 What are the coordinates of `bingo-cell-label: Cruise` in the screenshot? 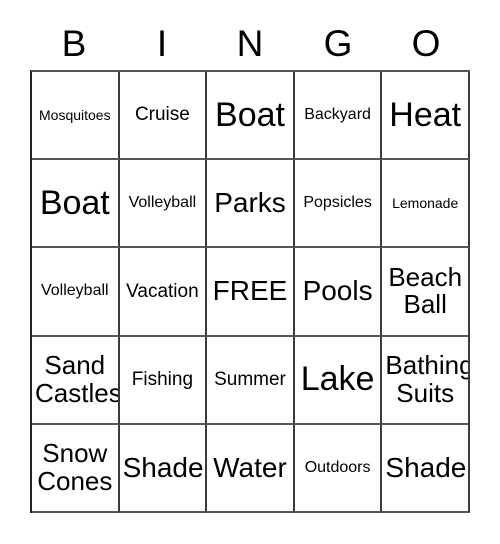 It's located at (162, 115).